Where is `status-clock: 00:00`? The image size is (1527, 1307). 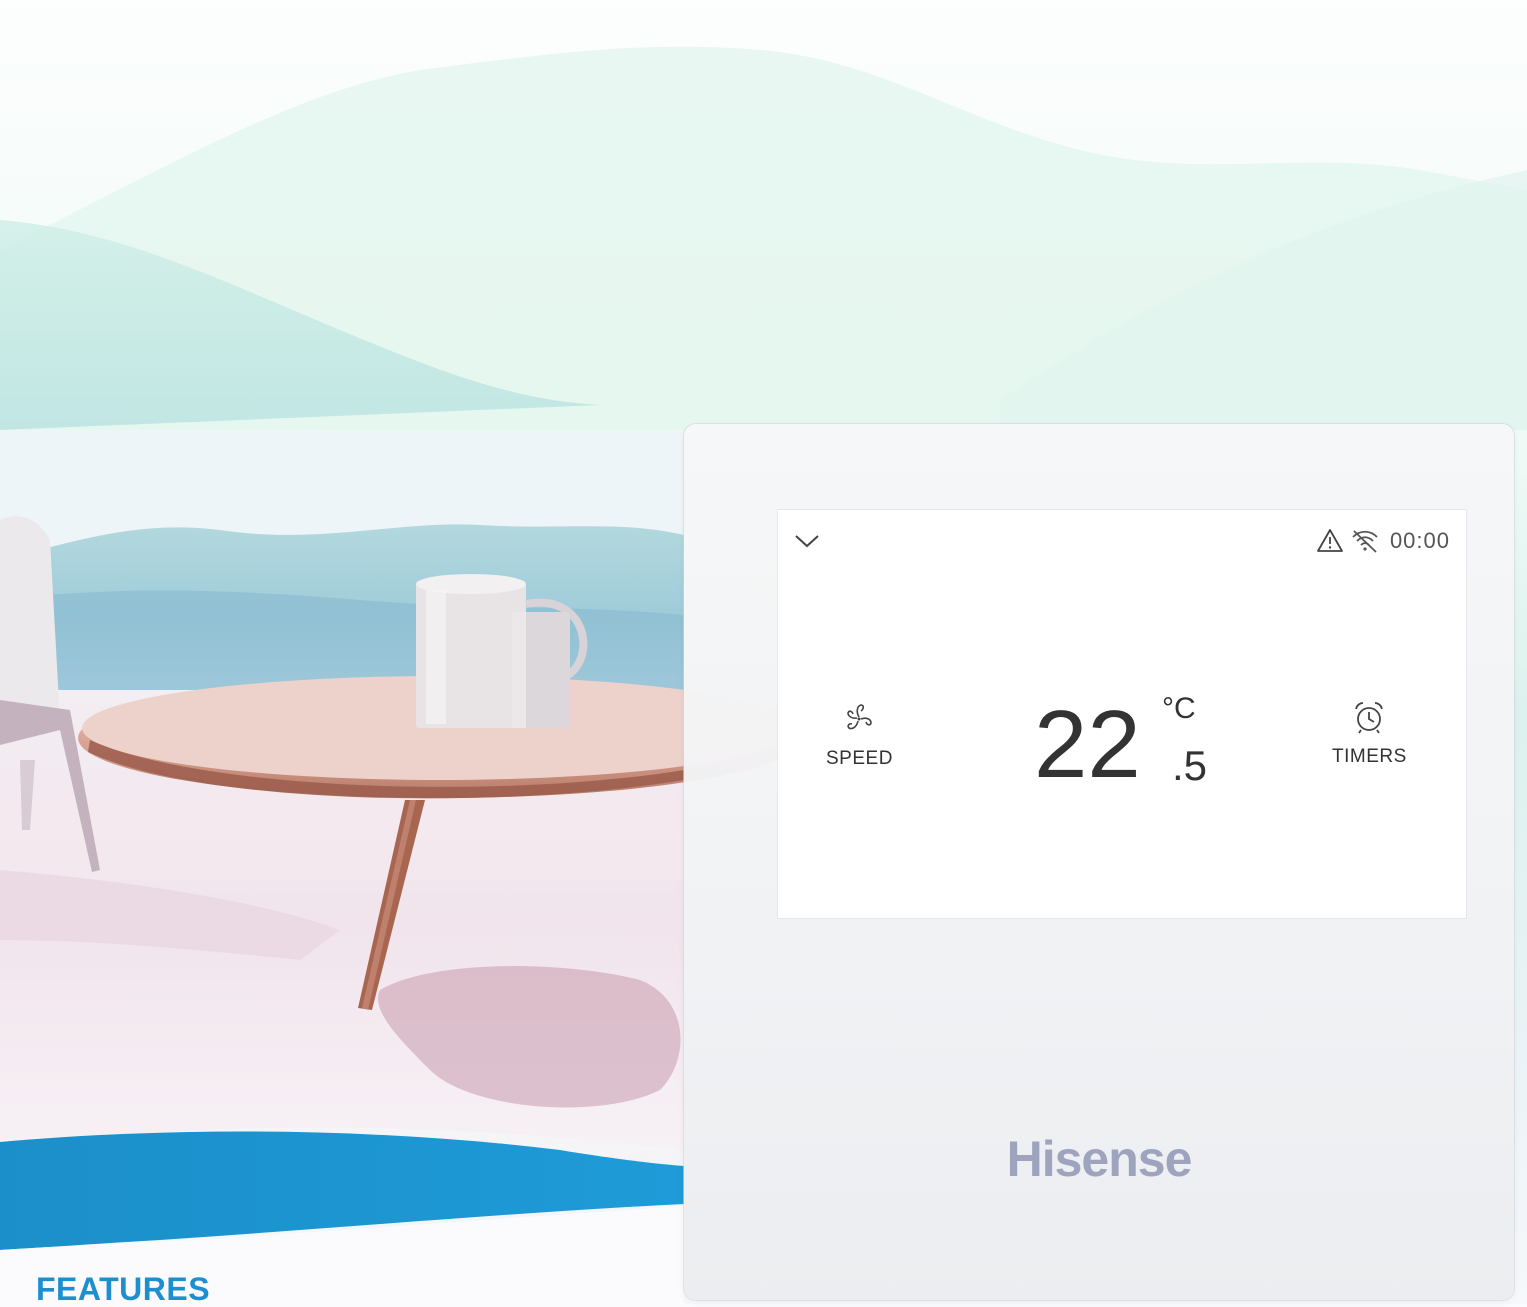 status-clock: 00:00 is located at coordinates (1419, 540).